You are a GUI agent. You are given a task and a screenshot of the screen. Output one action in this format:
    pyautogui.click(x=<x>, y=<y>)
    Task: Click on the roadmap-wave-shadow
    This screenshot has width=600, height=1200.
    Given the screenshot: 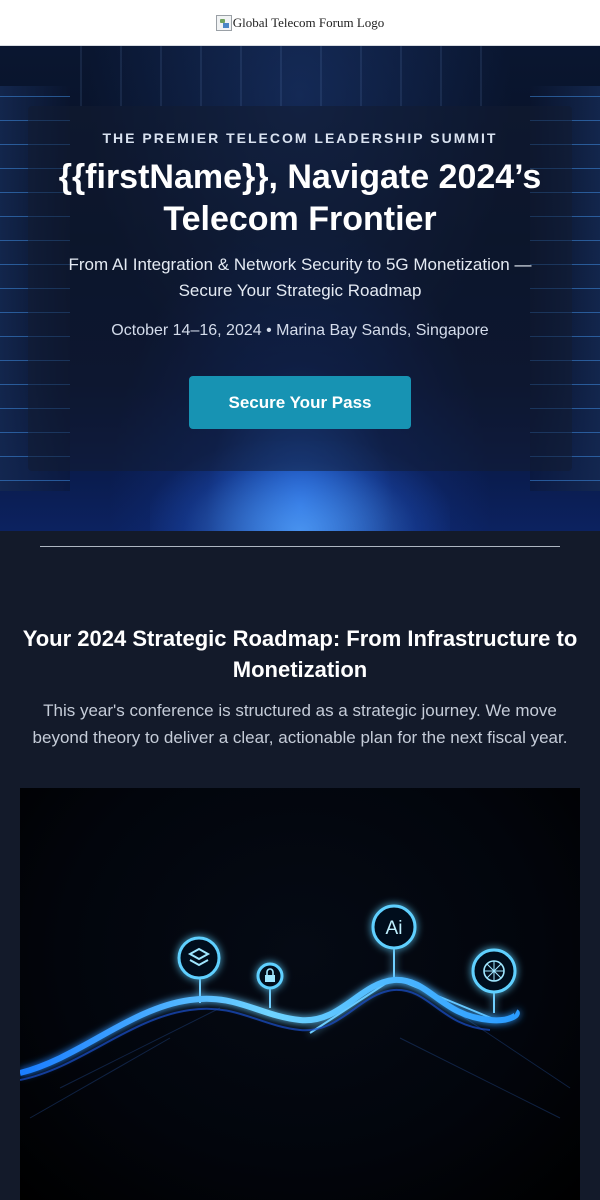 What is the action you would take?
    pyautogui.click(x=255, y=1034)
    